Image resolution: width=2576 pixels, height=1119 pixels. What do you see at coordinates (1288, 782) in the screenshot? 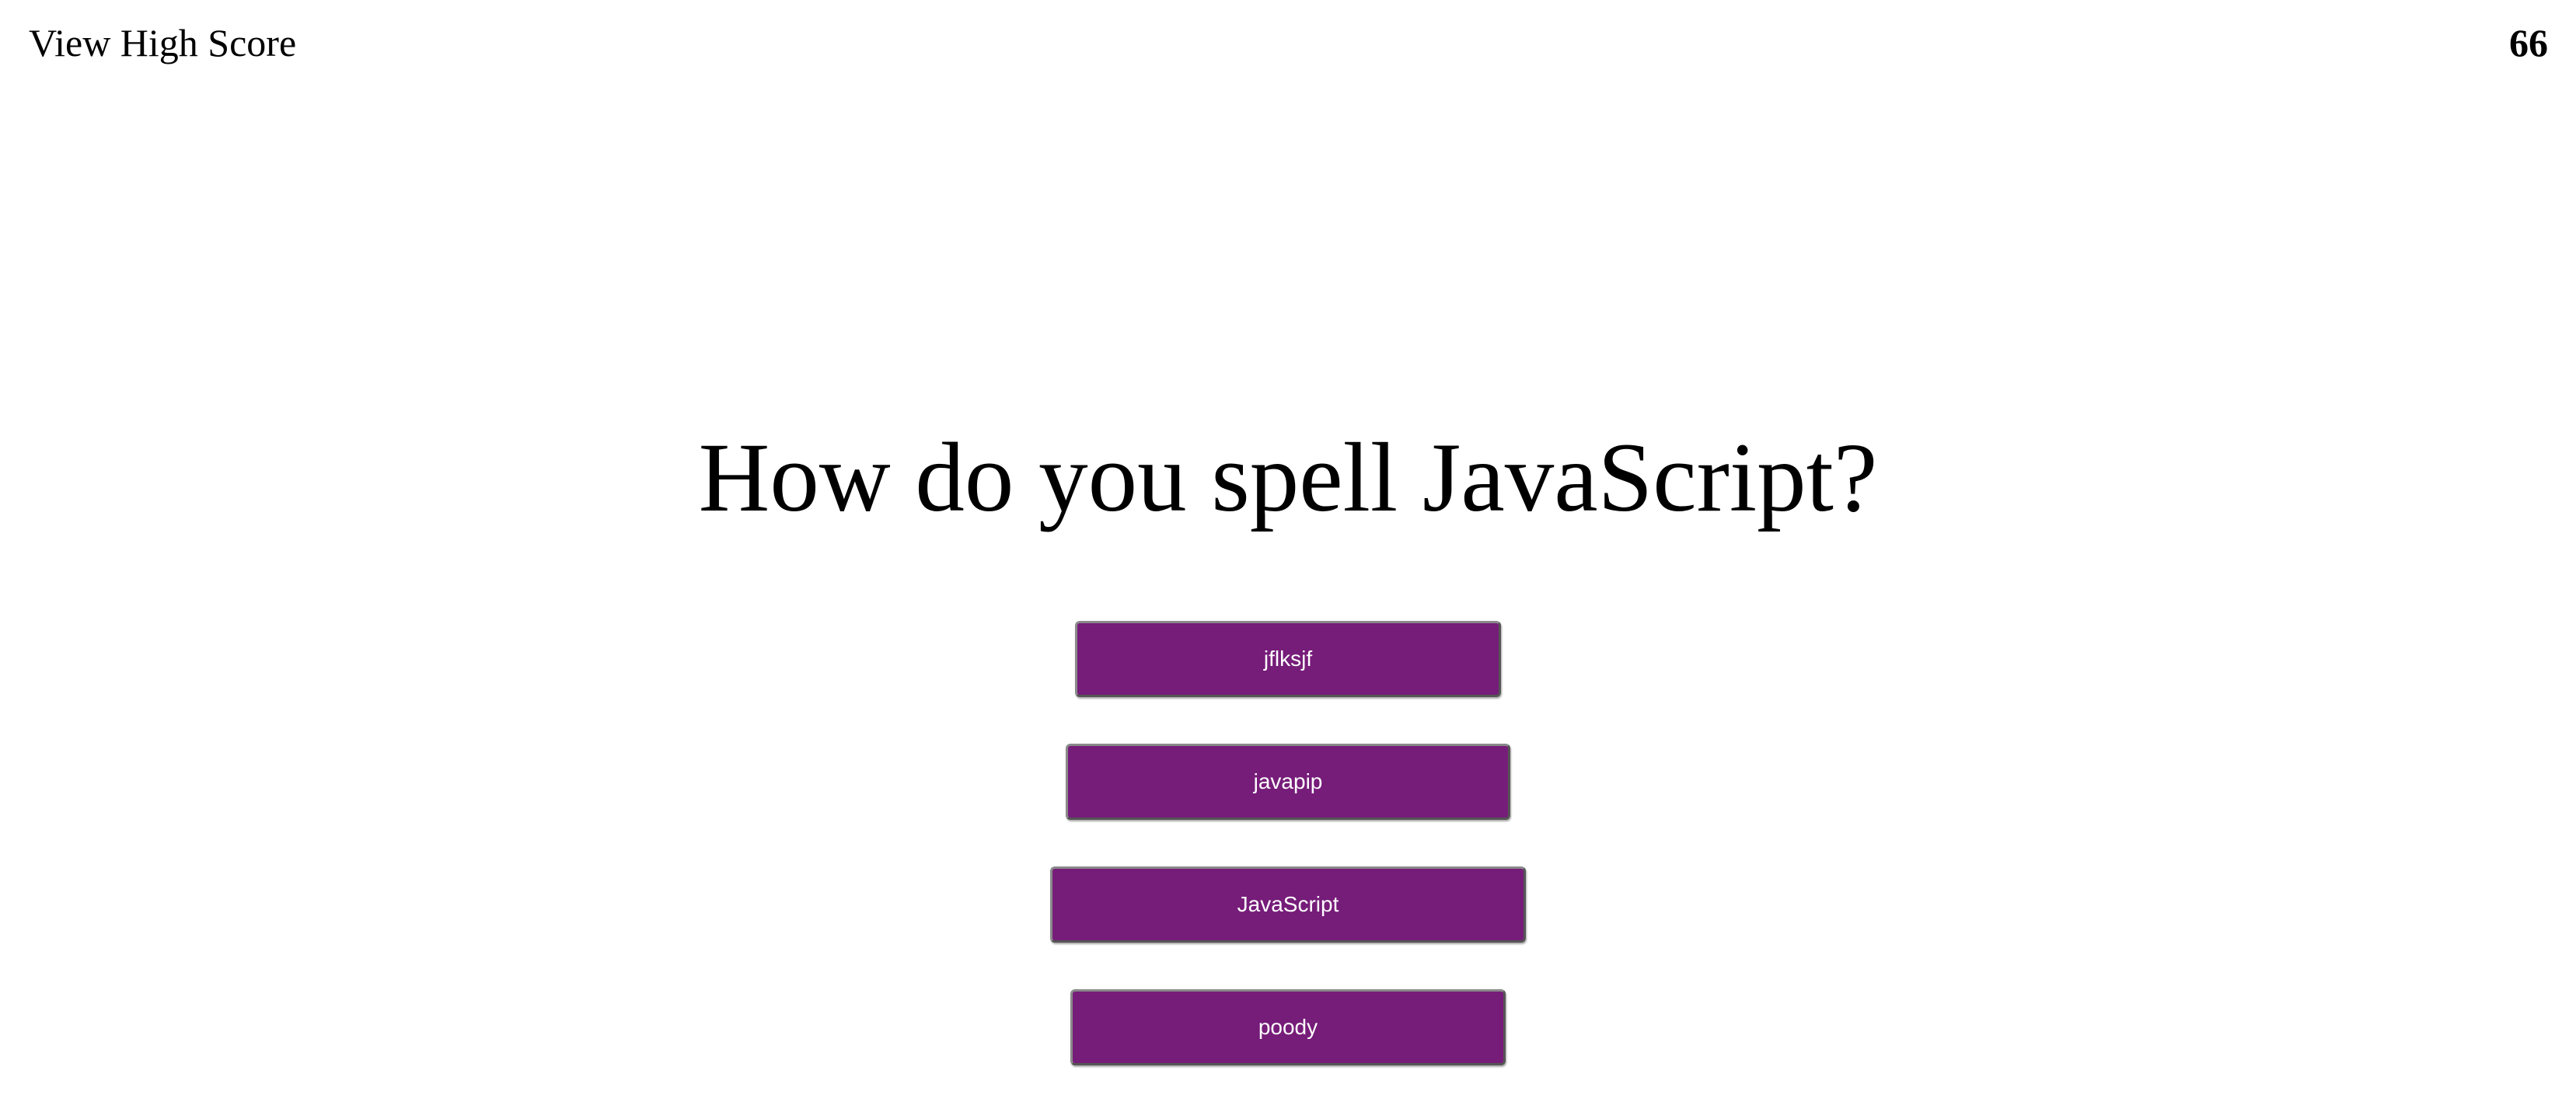
I see `answer-button-2: javapip` at bounding box center [1288, 782].